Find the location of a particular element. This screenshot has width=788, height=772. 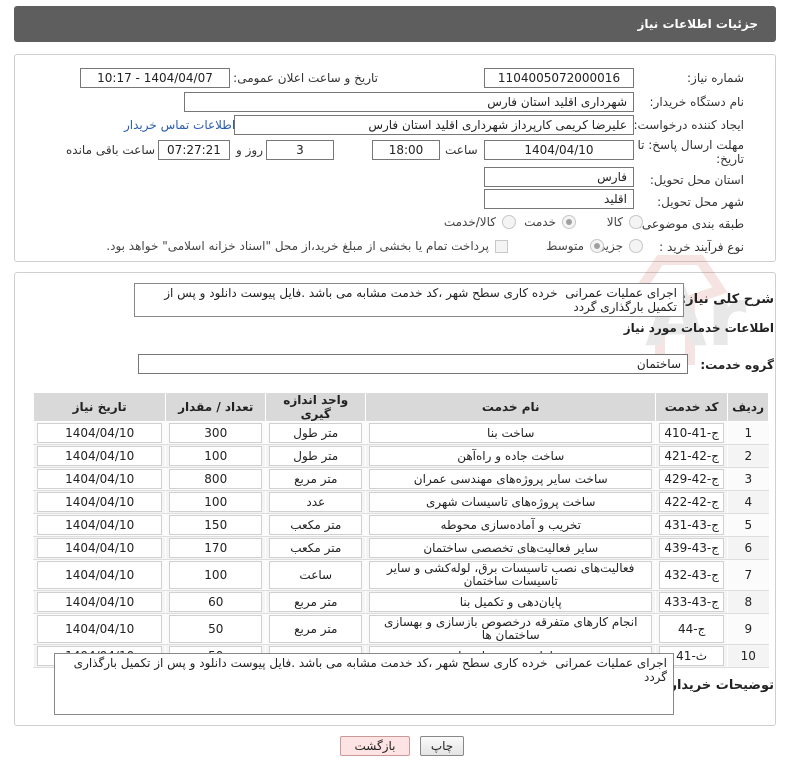

unit-value: متر مکعب is located at coordinates (316, 548).